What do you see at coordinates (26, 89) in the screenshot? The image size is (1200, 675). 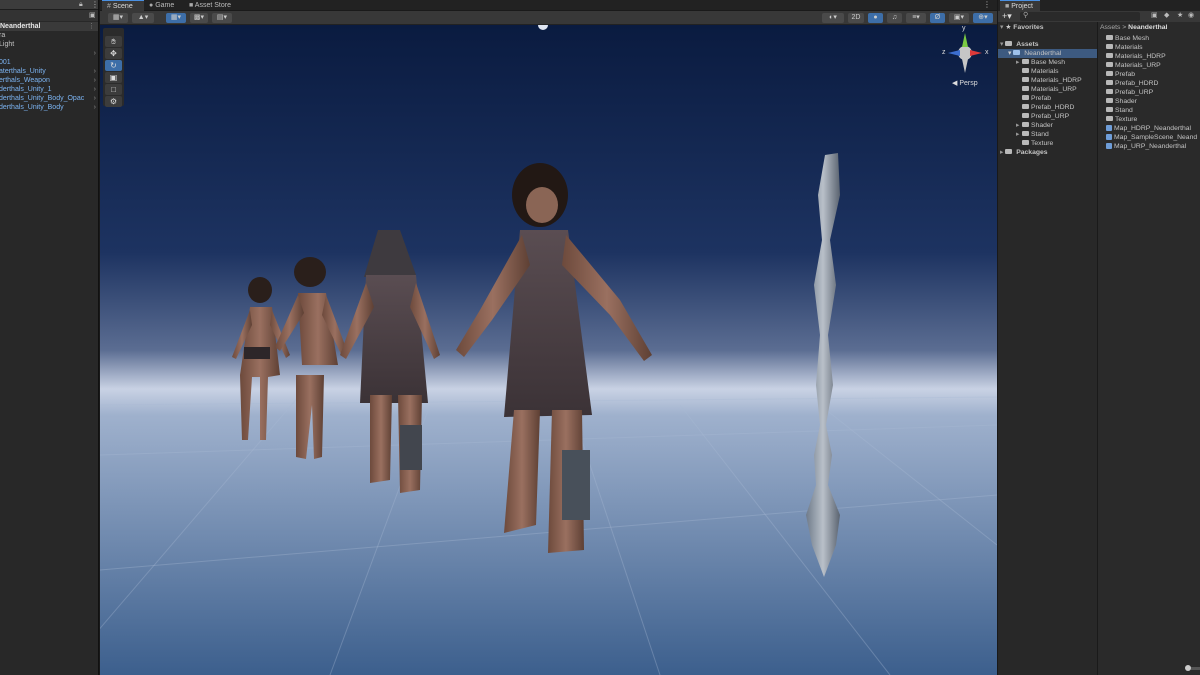 I see `hierarchy-item-label: derthals_Unity_1` at bounding box center [26, 89].